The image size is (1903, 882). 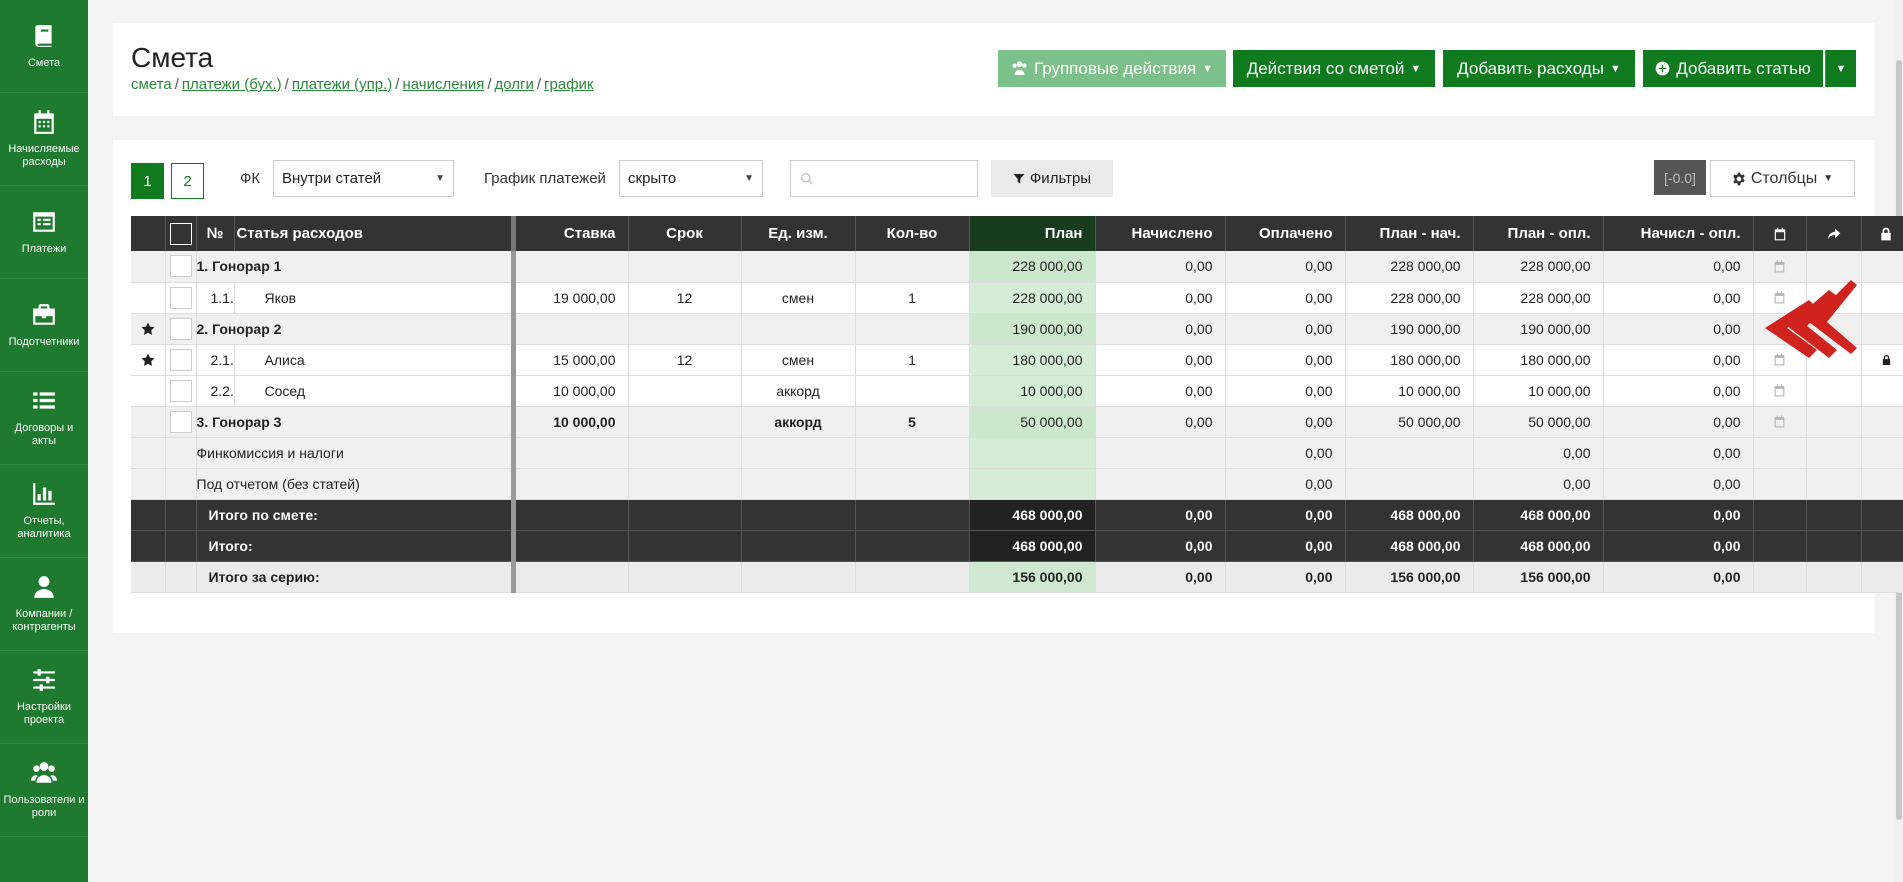 I want to click on header-paid: Оплачено, so click(x=1285, y=233).